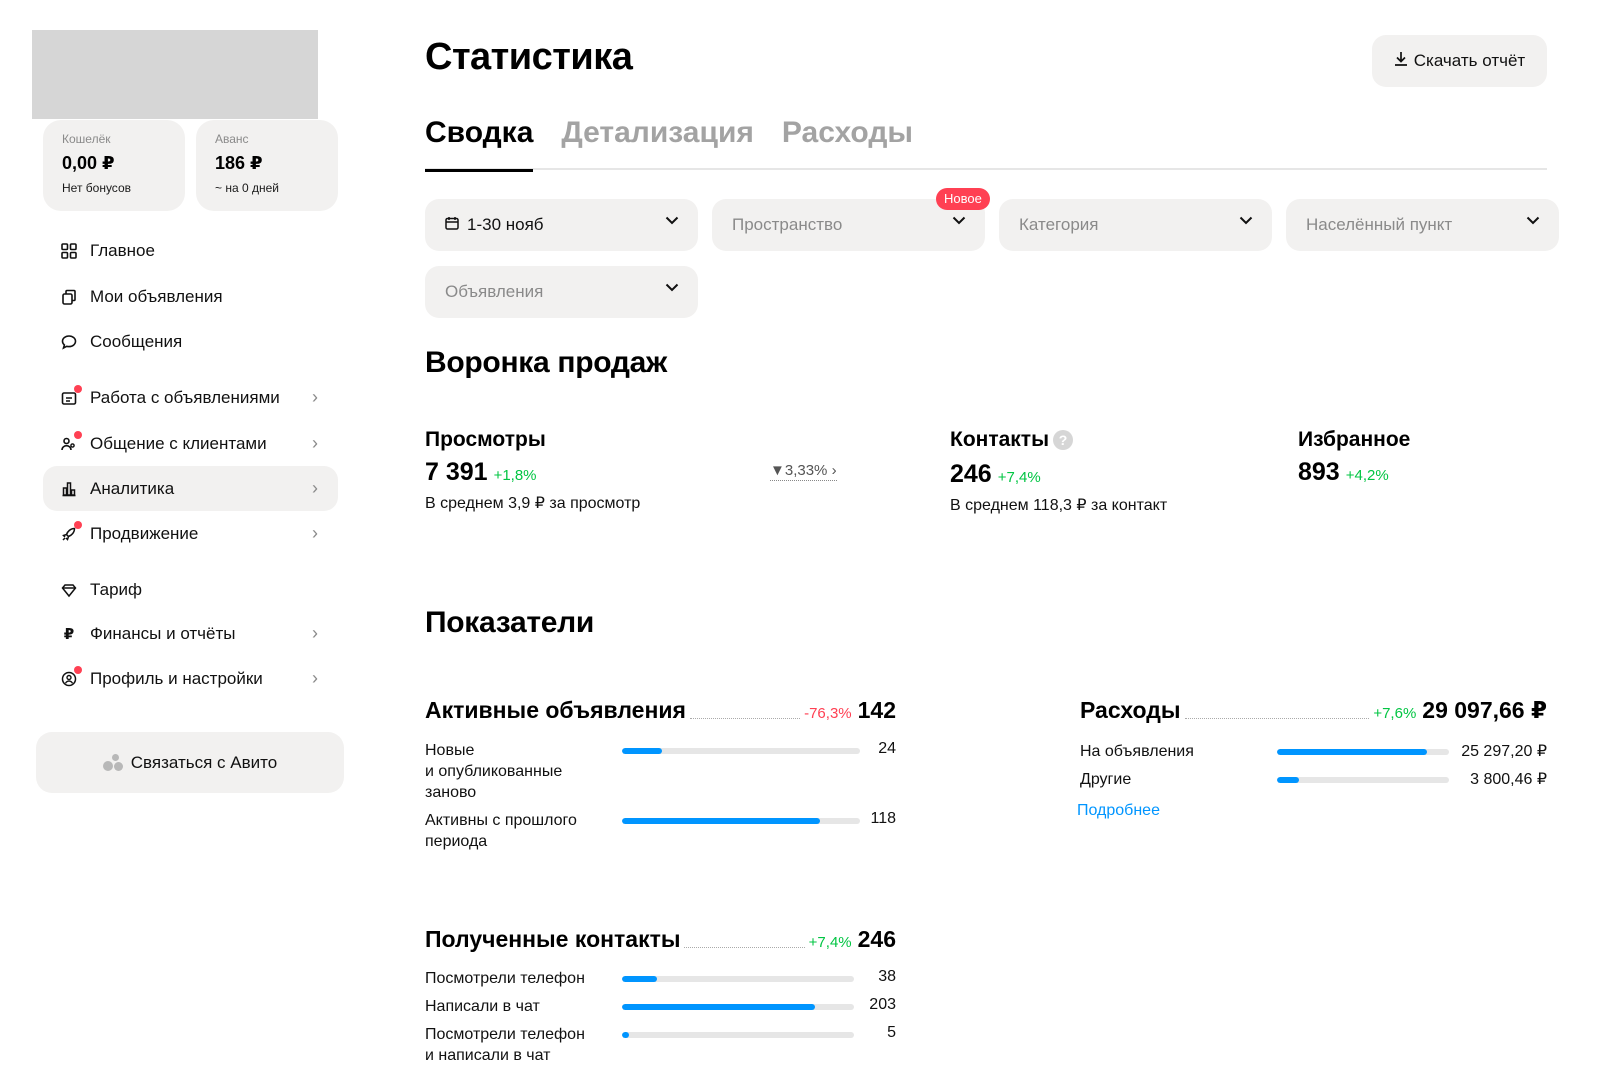 Image resolution: width=1600 pixels, height=1084 pixels. What do you see at coordinates (69, 342) in the screenshot?
I see `chat-icon` at bounding box center [69, 342].